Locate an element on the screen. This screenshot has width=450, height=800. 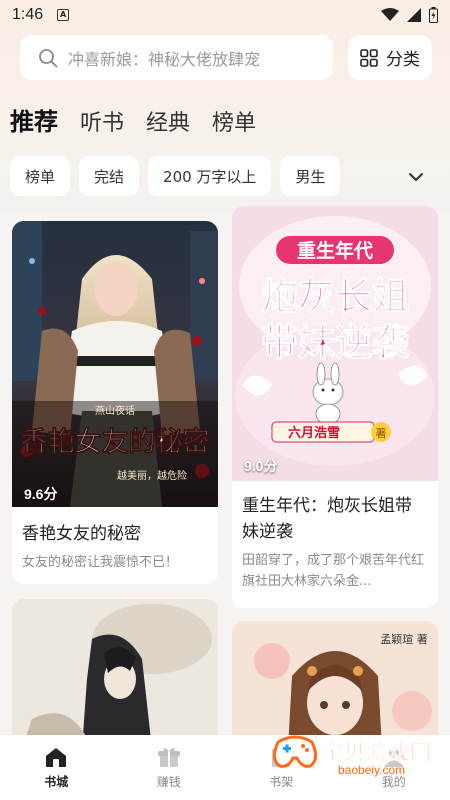
app-notification-icon: A is located at coordinates (63, 15).